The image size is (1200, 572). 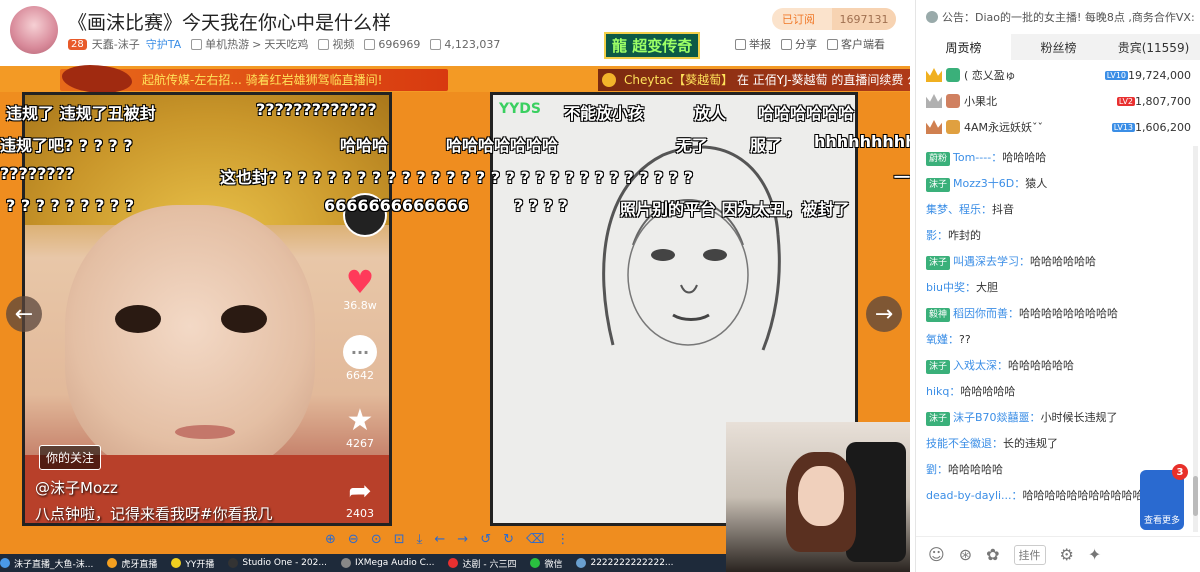 I want to click on chat-user: 叫遇深去学习：, so click(x=991, y=261).